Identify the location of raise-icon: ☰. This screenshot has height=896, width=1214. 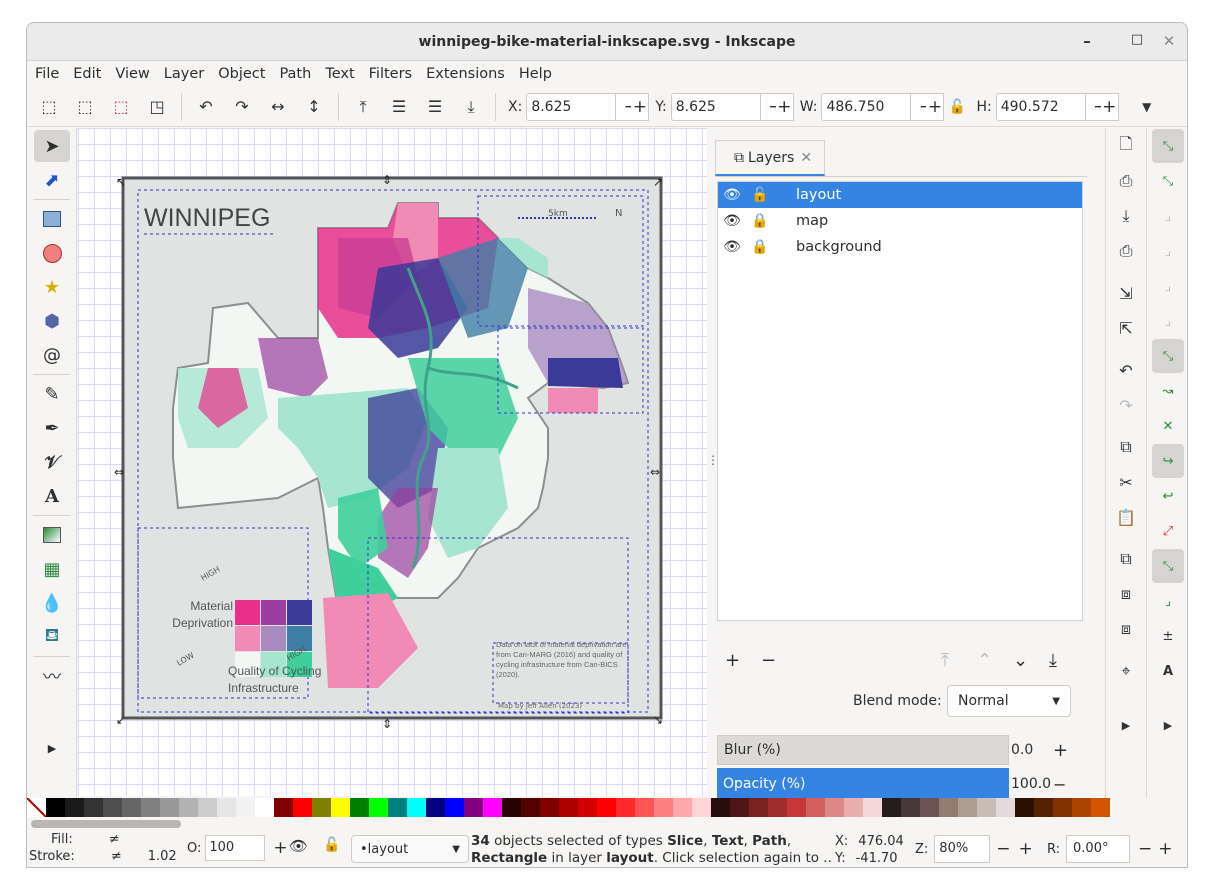
(399, 107).